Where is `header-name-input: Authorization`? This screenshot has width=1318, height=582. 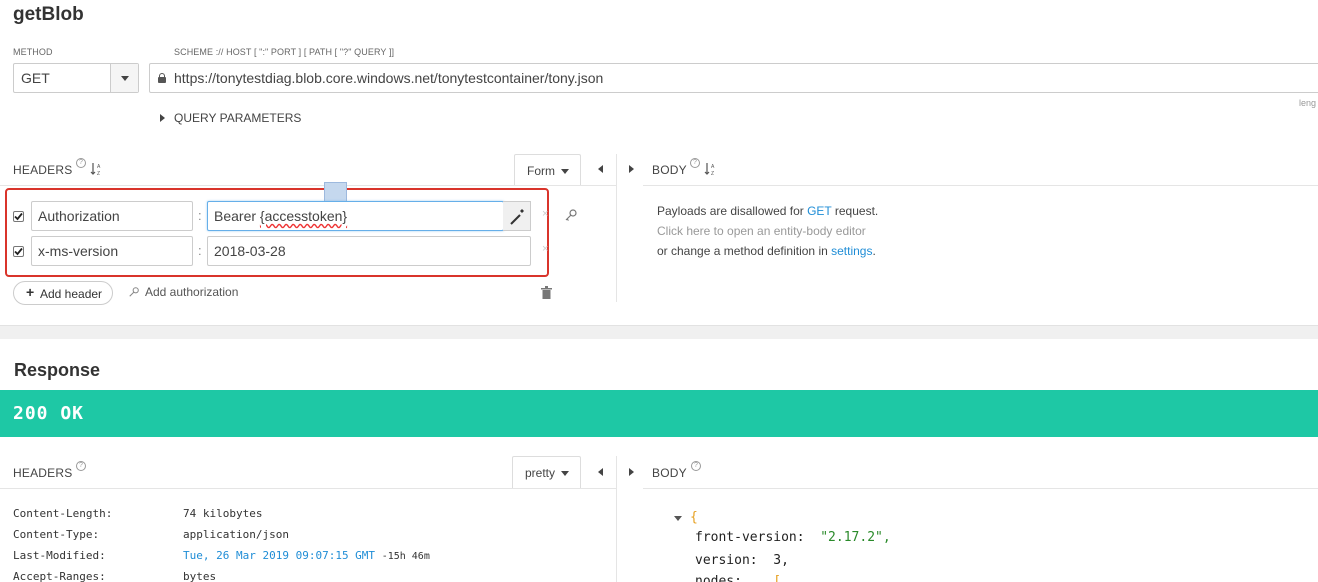 header-name-input: Authorization is located at coordinates (112, 216).